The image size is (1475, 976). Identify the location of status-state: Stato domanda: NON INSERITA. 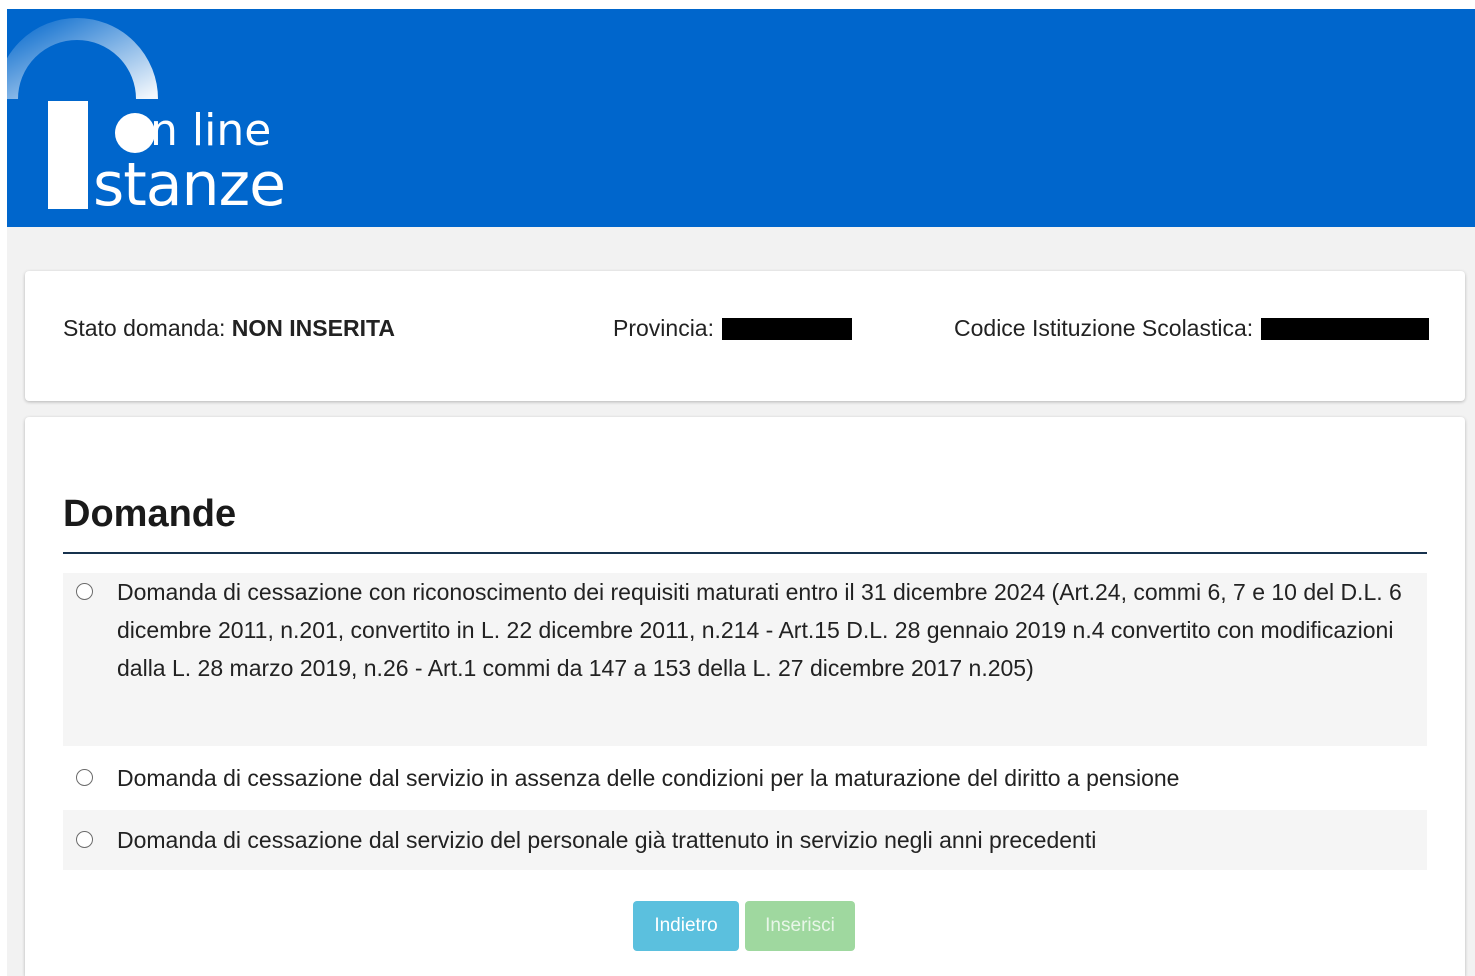
(229, 328).